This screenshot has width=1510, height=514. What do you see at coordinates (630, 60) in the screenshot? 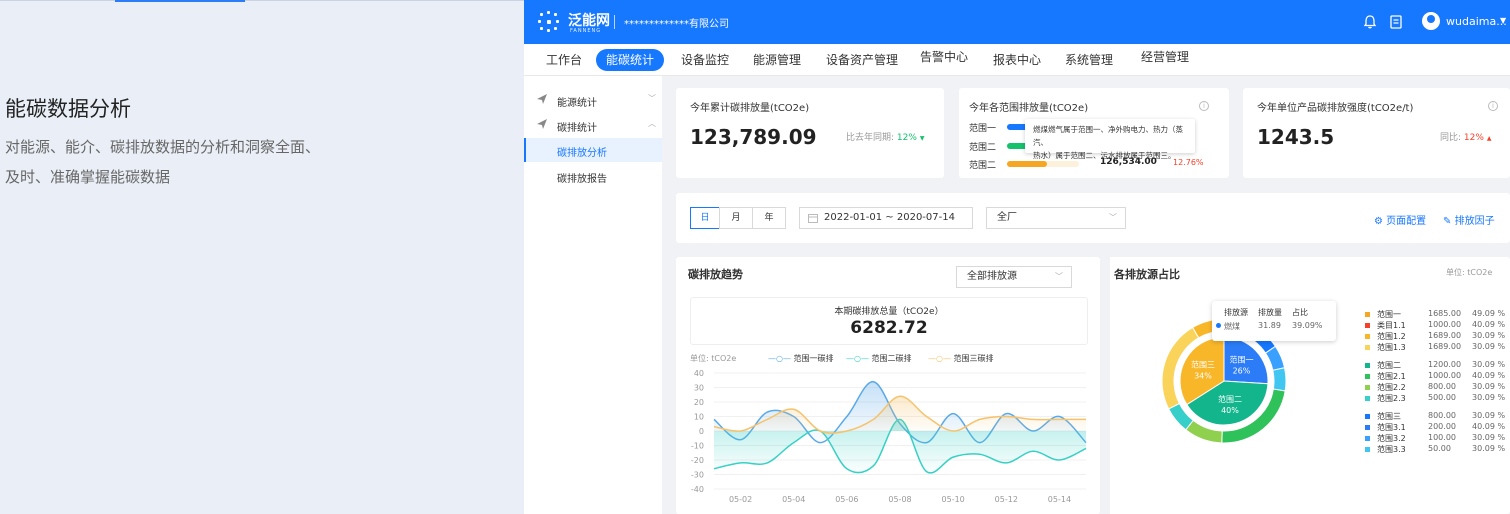
I see `nav-carbon-stats: 能碳统计` at bounding box center [630, 60].